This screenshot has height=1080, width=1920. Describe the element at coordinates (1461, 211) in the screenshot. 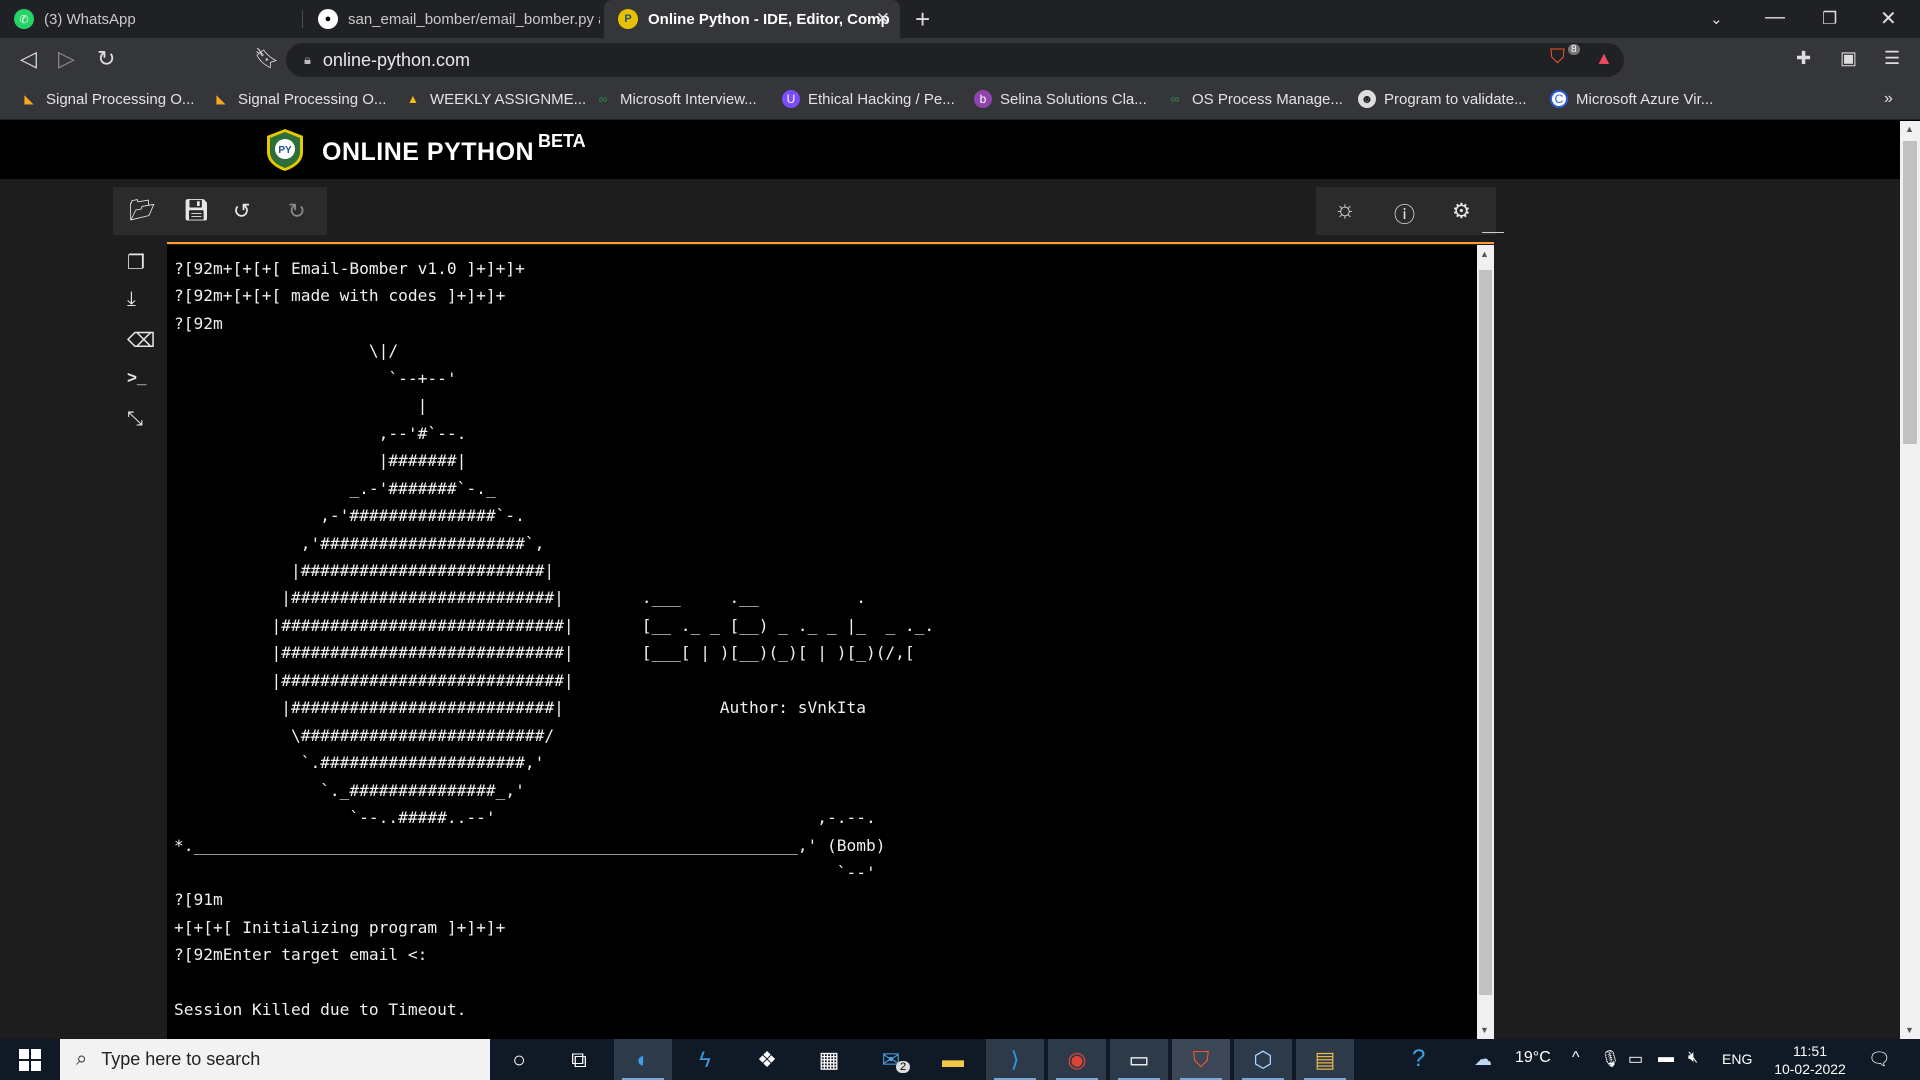

I see `settings-gear-icon: ⚙` at that location.